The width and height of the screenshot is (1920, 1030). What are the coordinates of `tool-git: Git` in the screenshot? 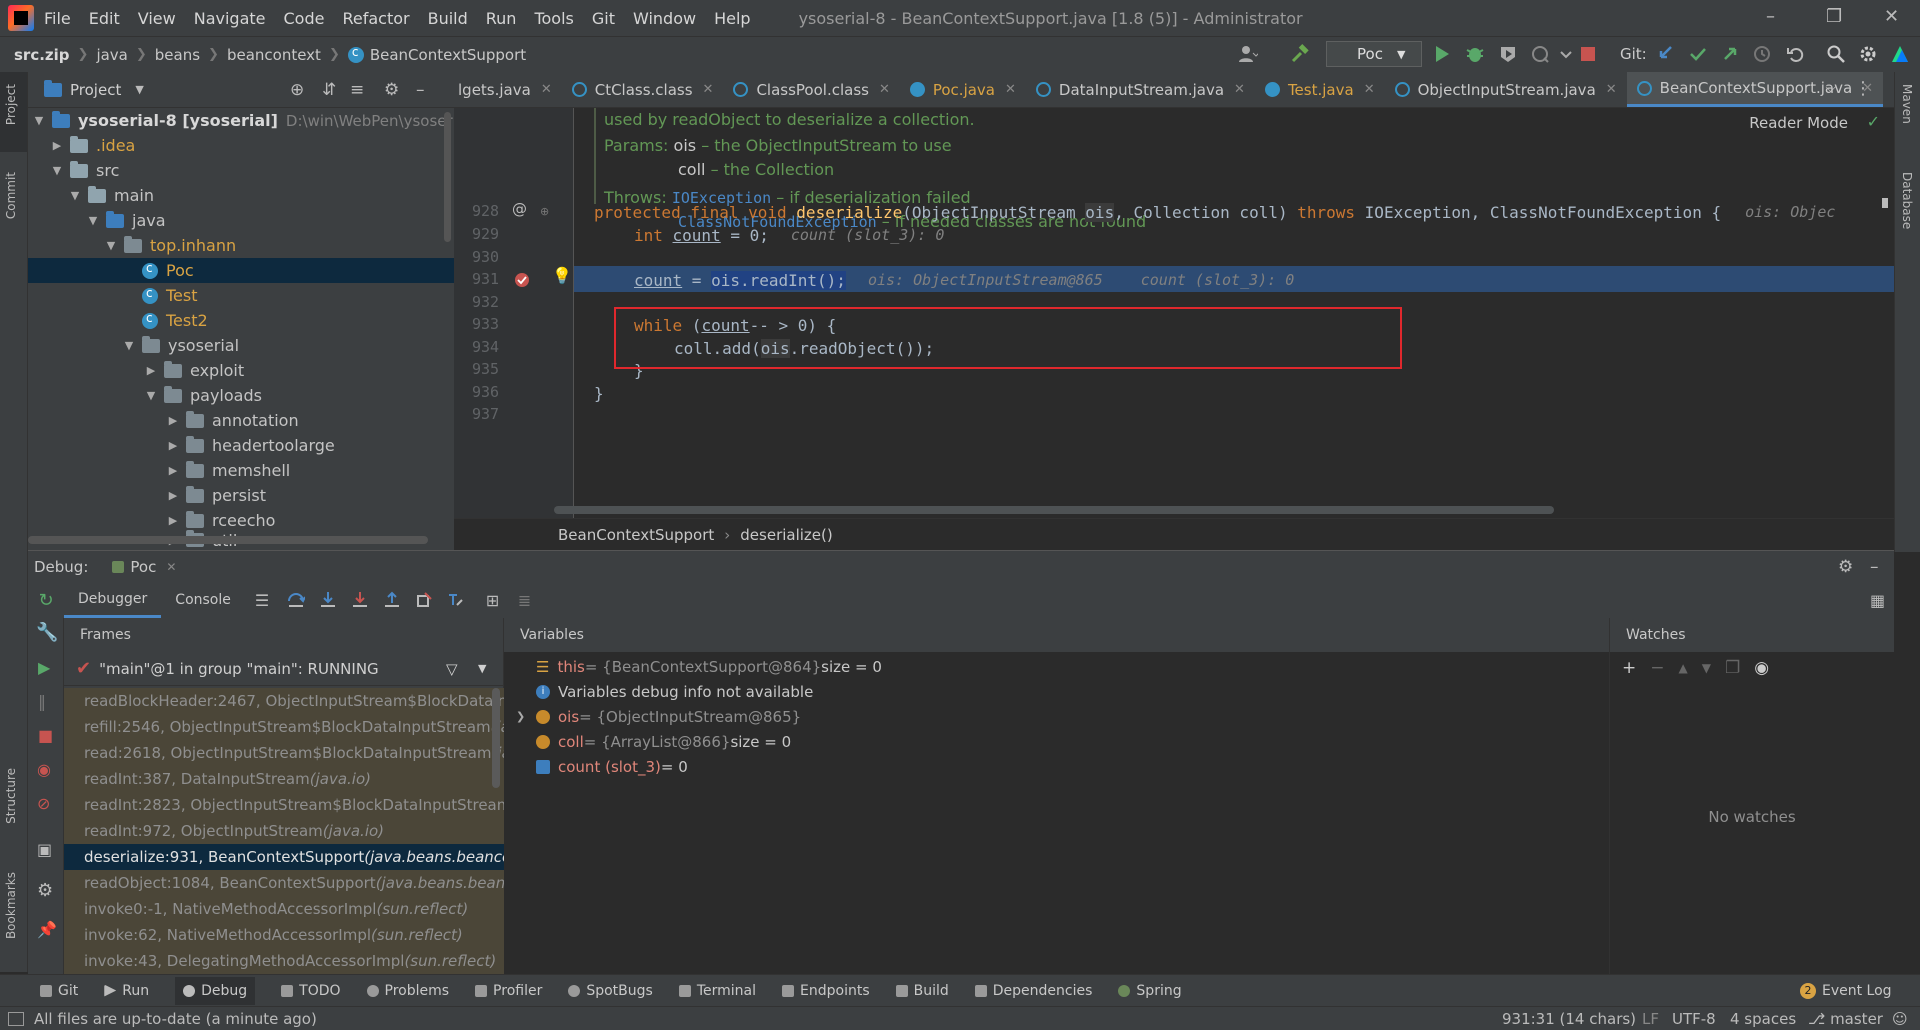 It's located at (59, 991).